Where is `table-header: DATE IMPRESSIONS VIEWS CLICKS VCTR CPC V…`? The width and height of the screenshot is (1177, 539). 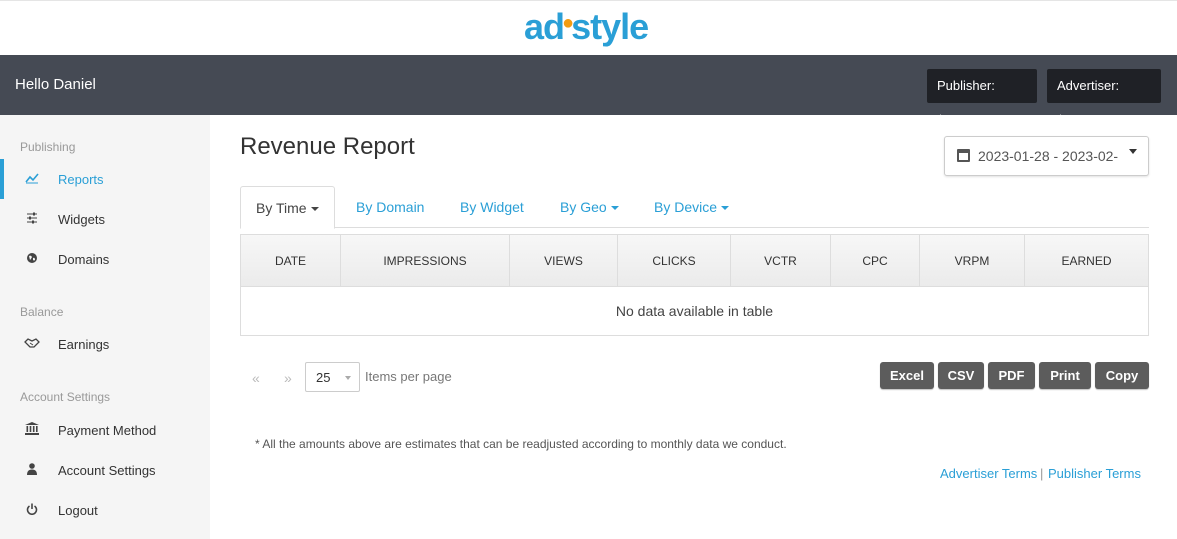
table-header: DATE IMPRESSIONS VIEWS CLICKS VCTR CPC V… is located at coordinates (694, 261).